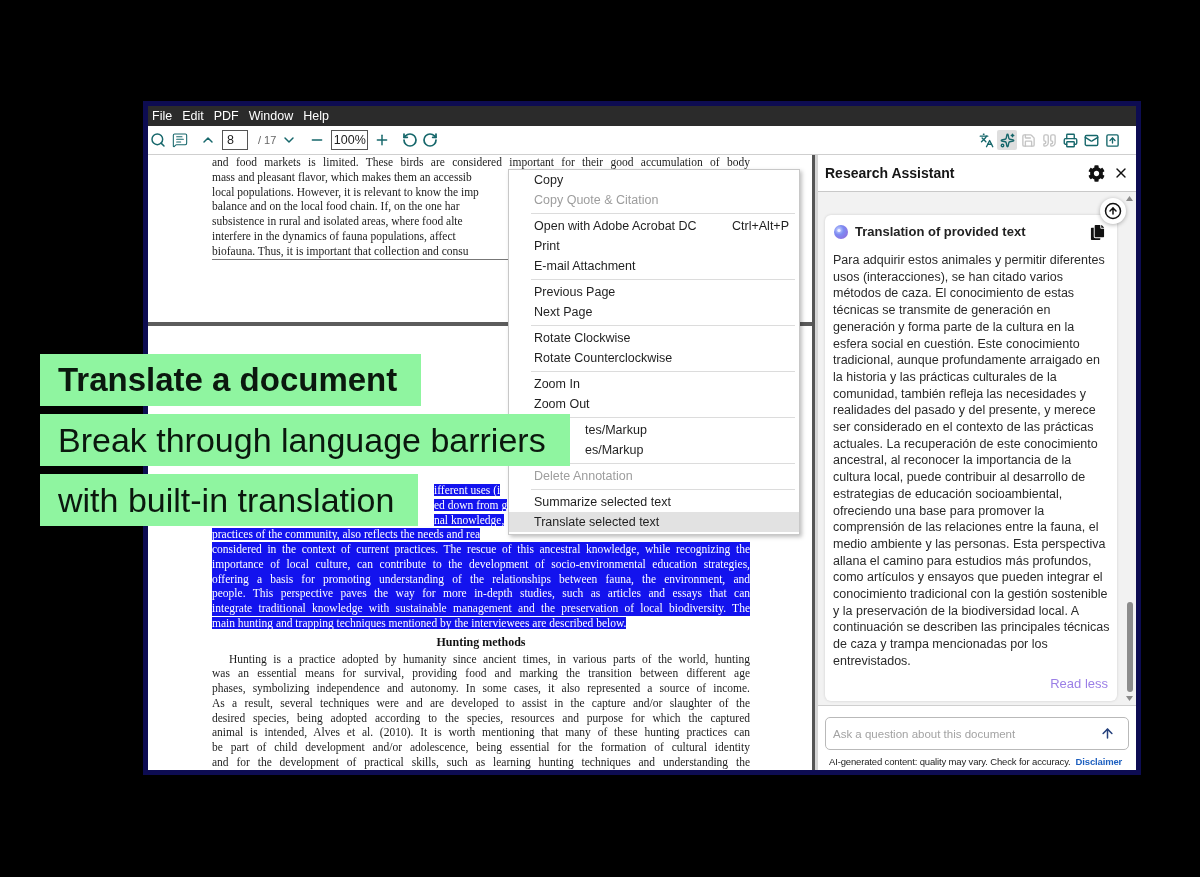 Image resolution: width=1200 pixels, height=877 pixels. I want to click on menu-item: Rotate Clockwise, so click(654, 338).